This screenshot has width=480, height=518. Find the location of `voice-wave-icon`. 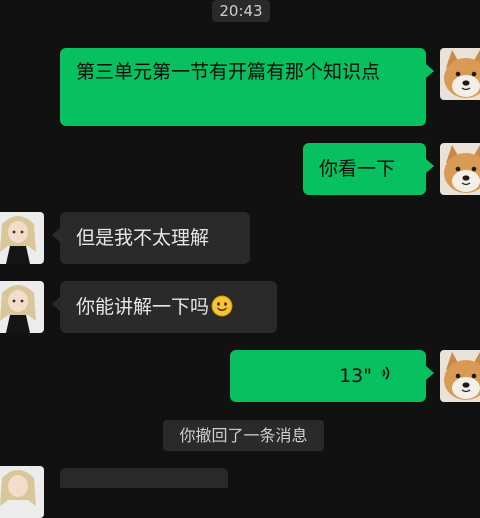

voice-wave-icon is located at coordinates (386, 376).